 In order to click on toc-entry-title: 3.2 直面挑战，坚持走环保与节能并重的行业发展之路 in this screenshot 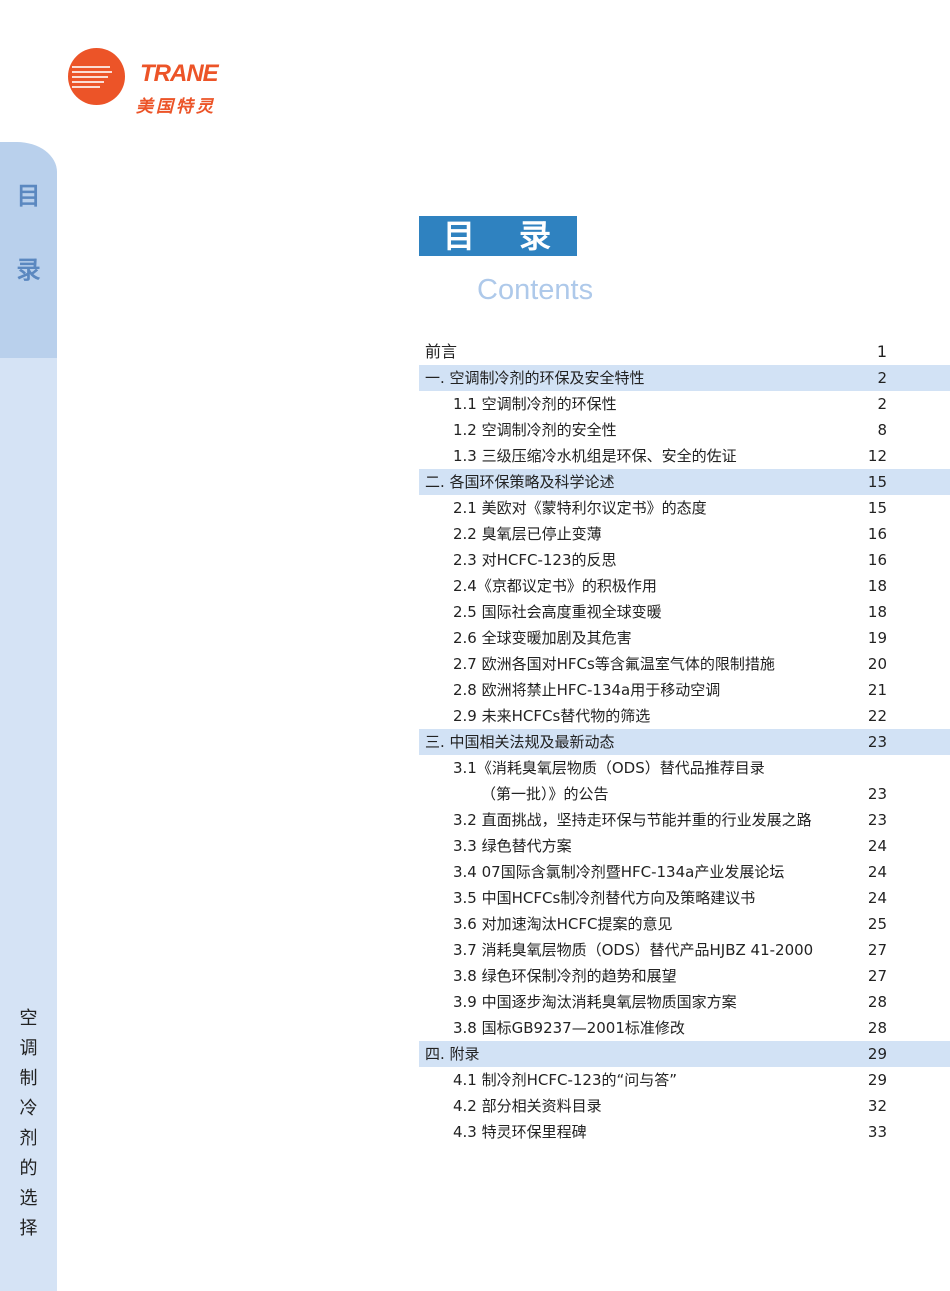, I will do `click(632, 820)`.